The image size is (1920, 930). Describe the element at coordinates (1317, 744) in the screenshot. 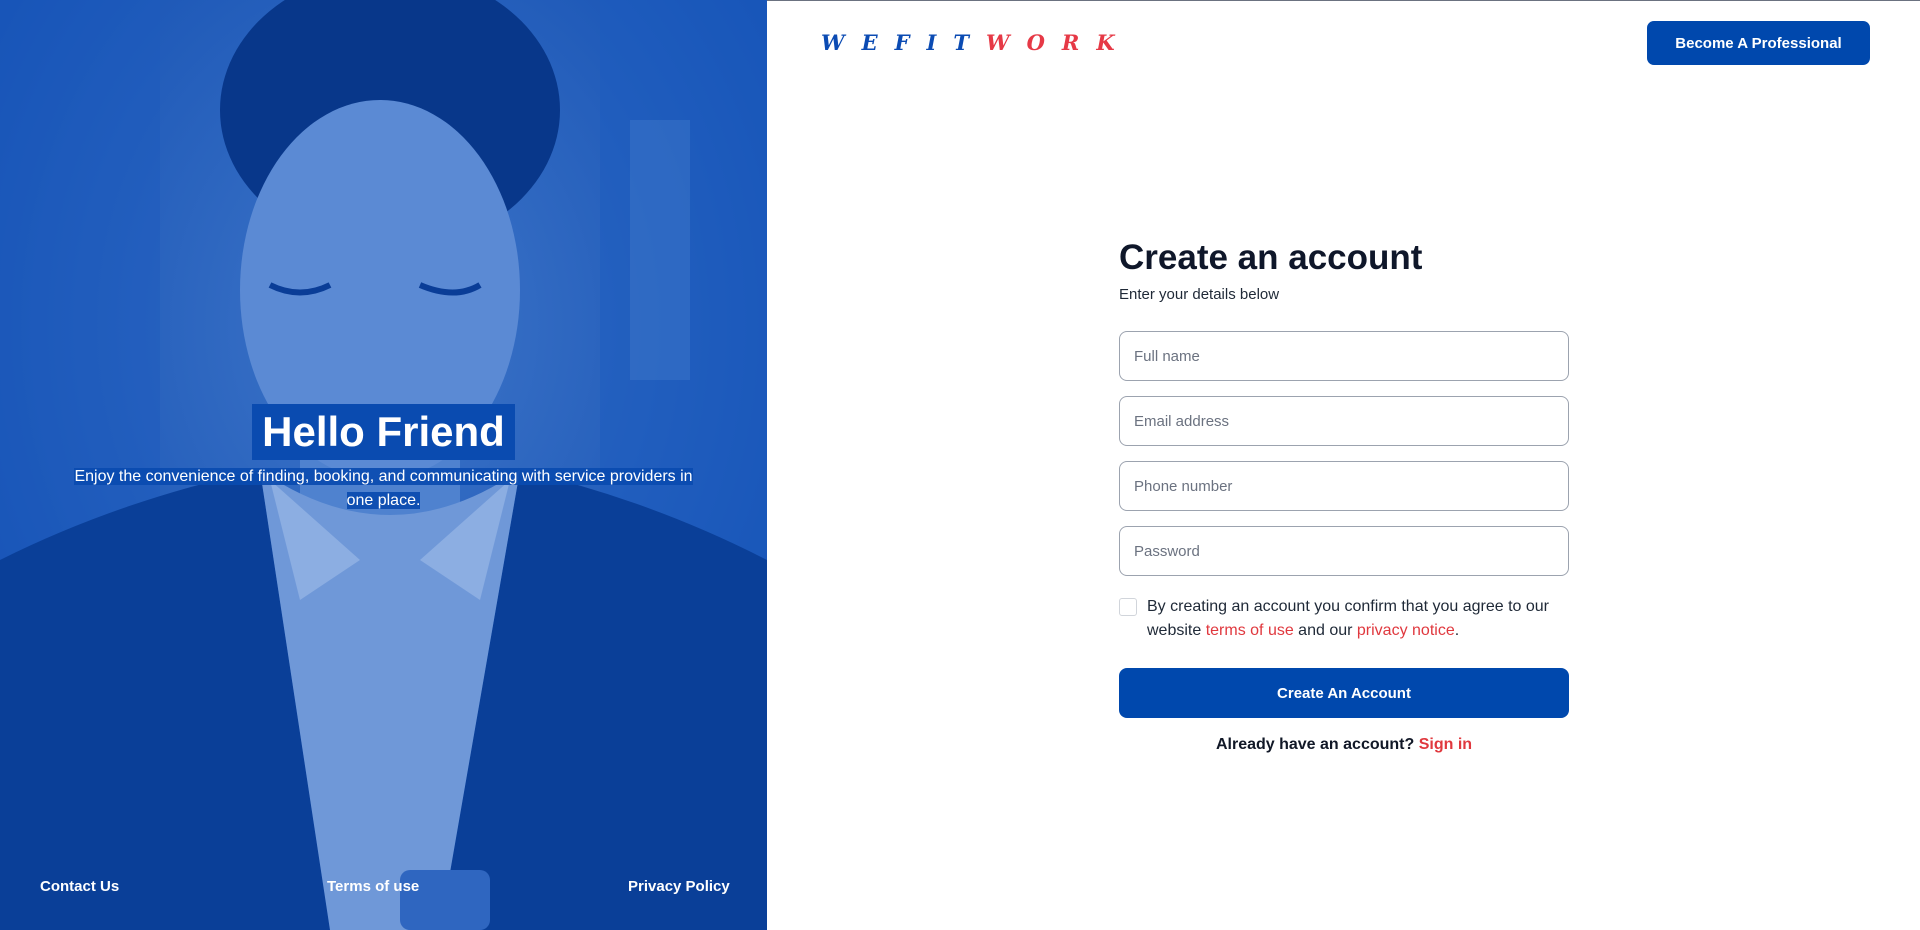

I see `already-have-account-text: Already have an account?` at that location.